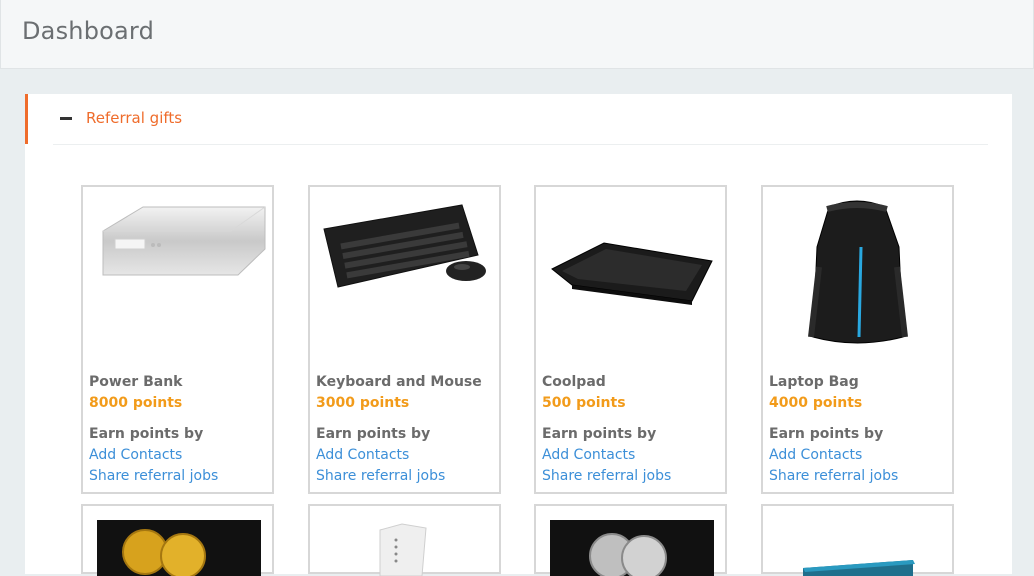 The height and width of the screenshot is (576, 1034). Describe the element at coordinates (520, 119) in the screenshot. I see `panel-header: Referral gifts` at that location.